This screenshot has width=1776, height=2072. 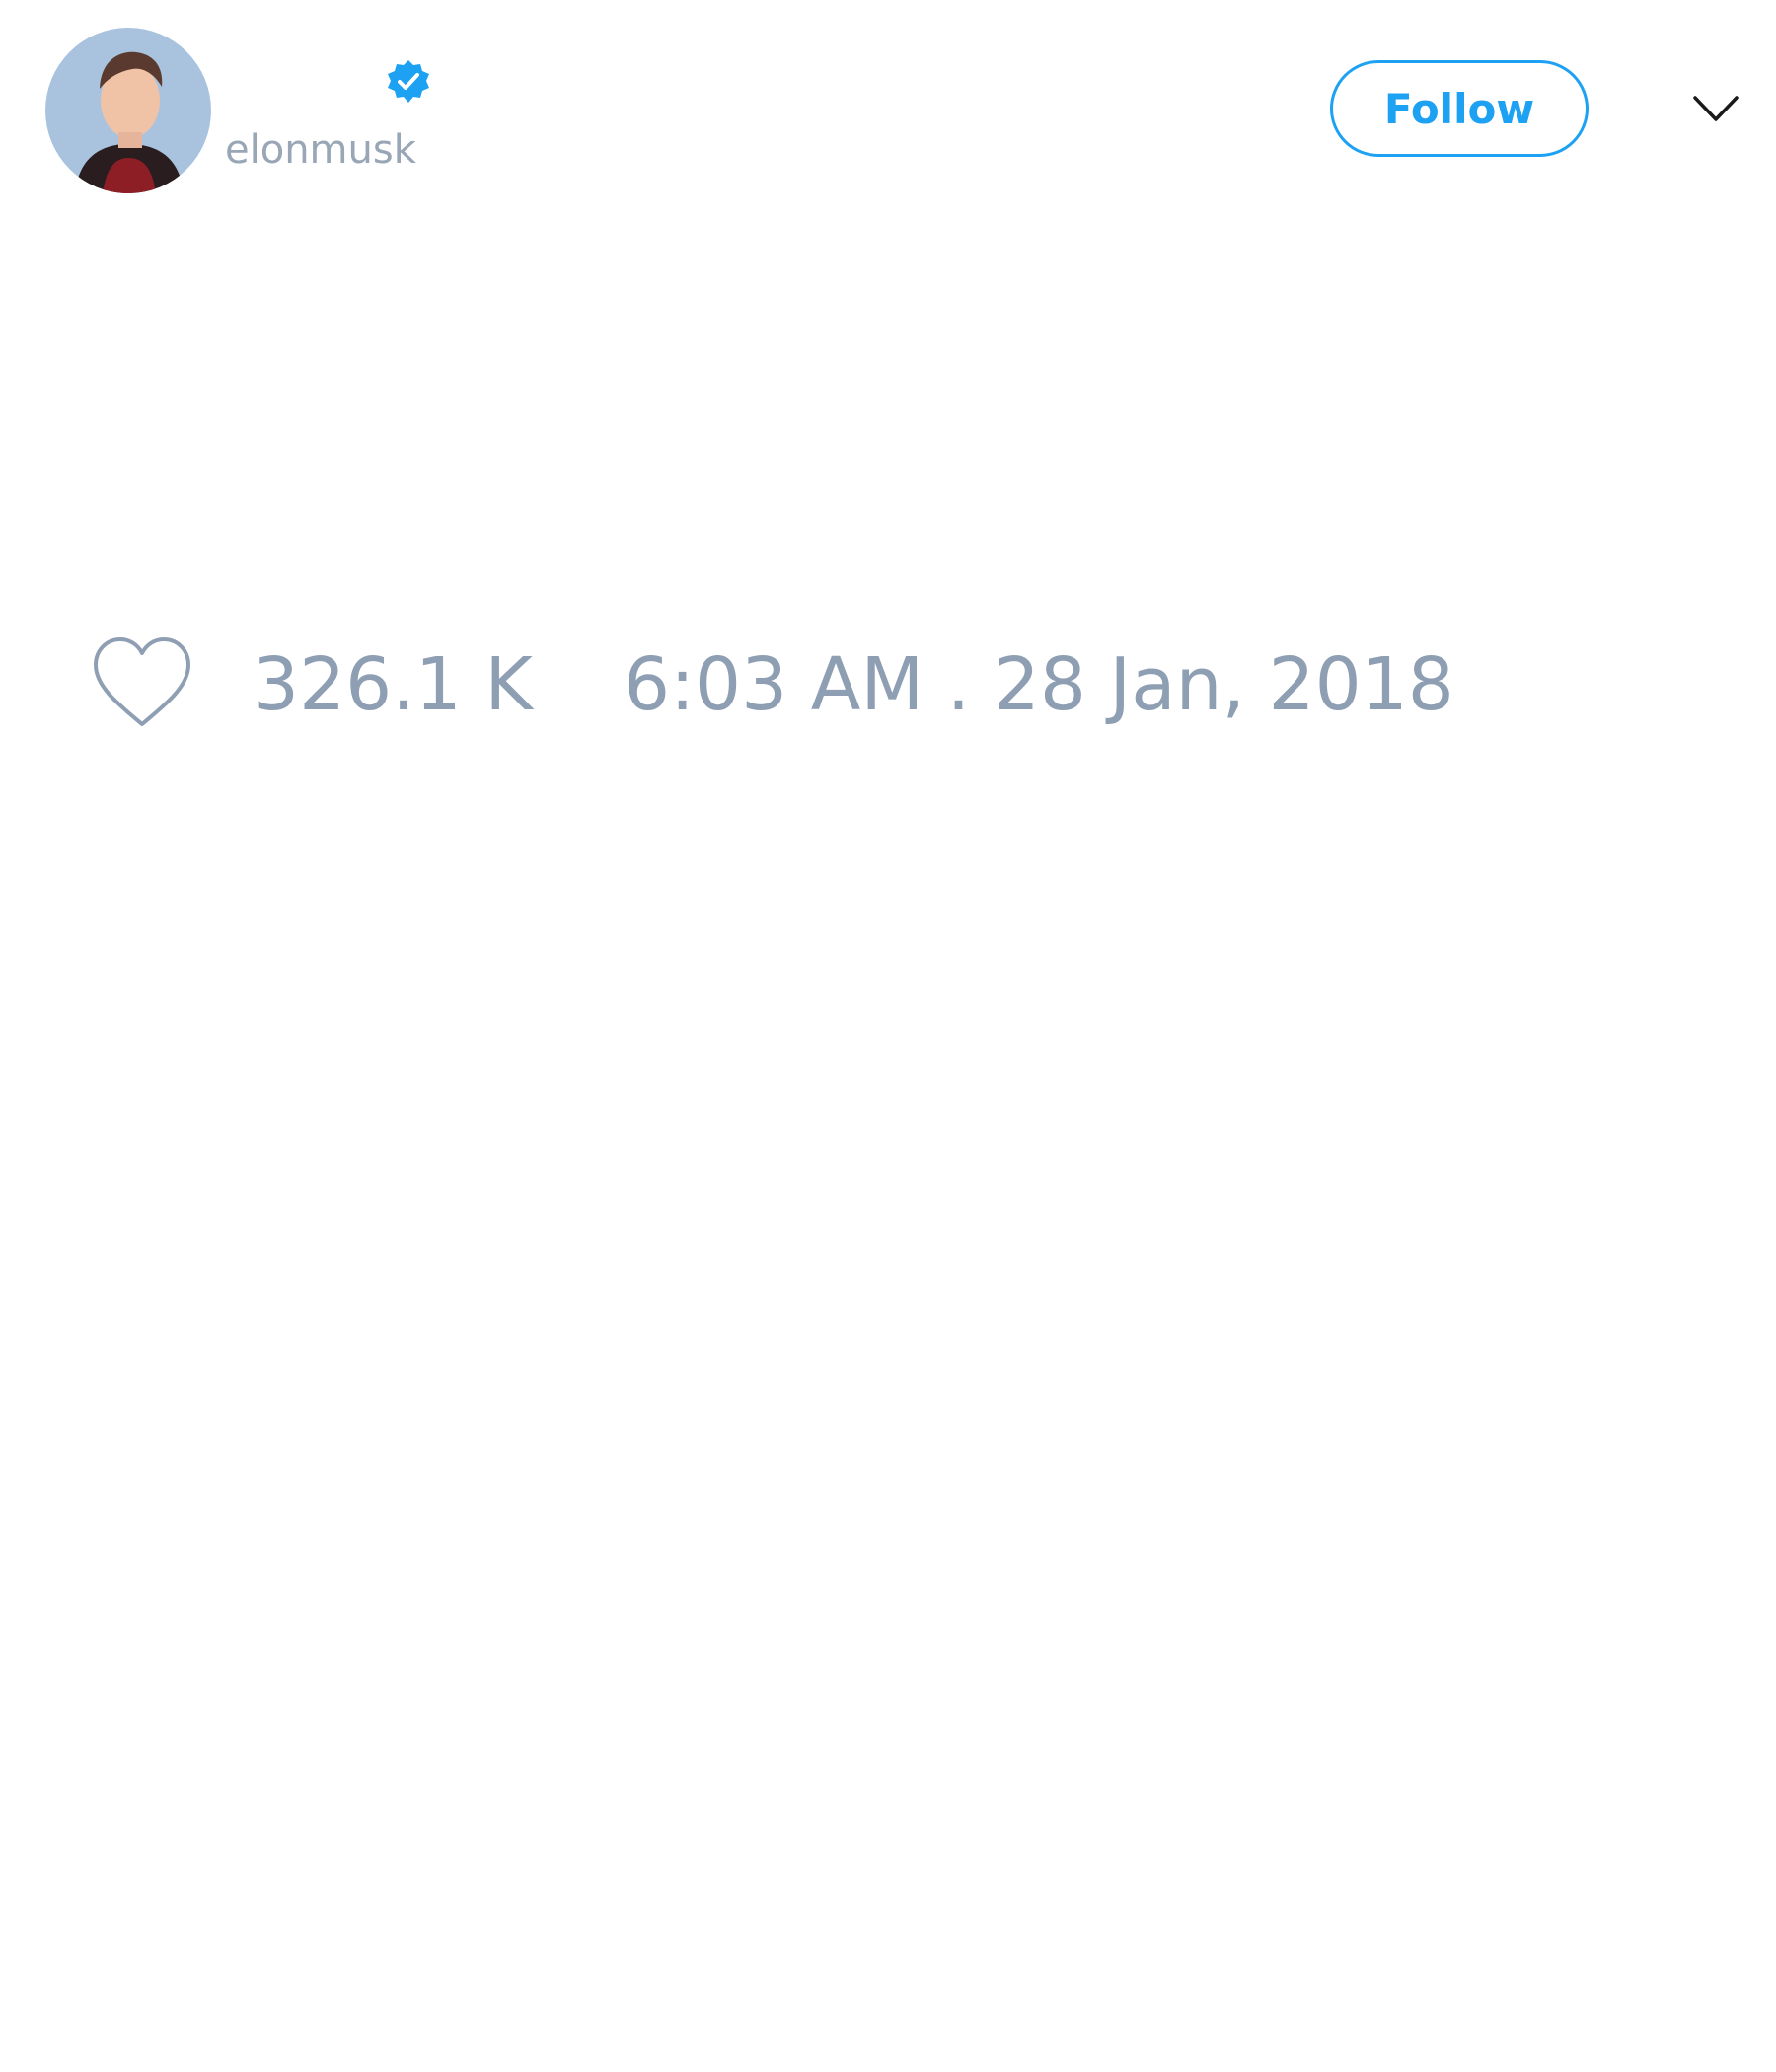 I want to click on author-handle: elonmusk, so click(x=320, y=150).